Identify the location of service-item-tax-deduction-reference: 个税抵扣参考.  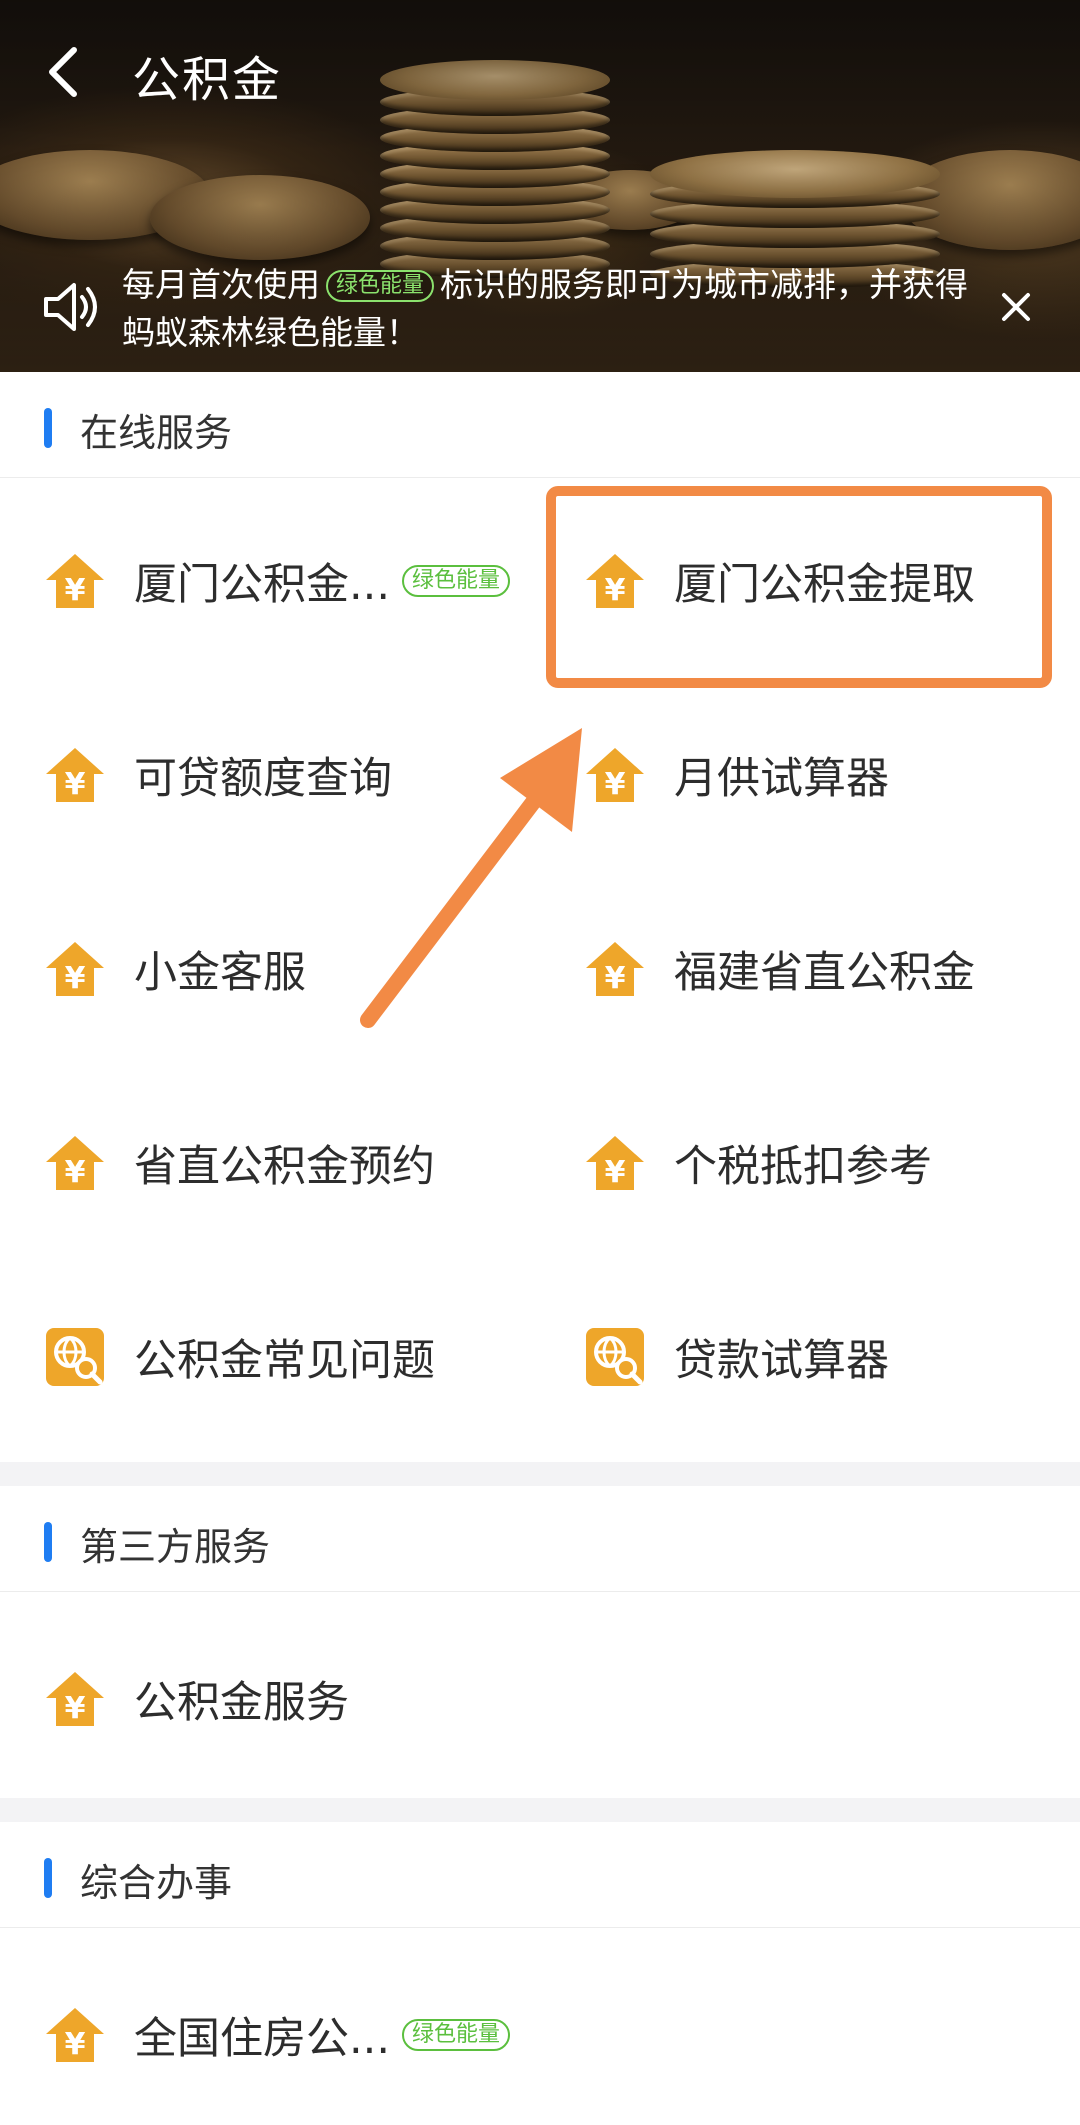
(757, 1163).